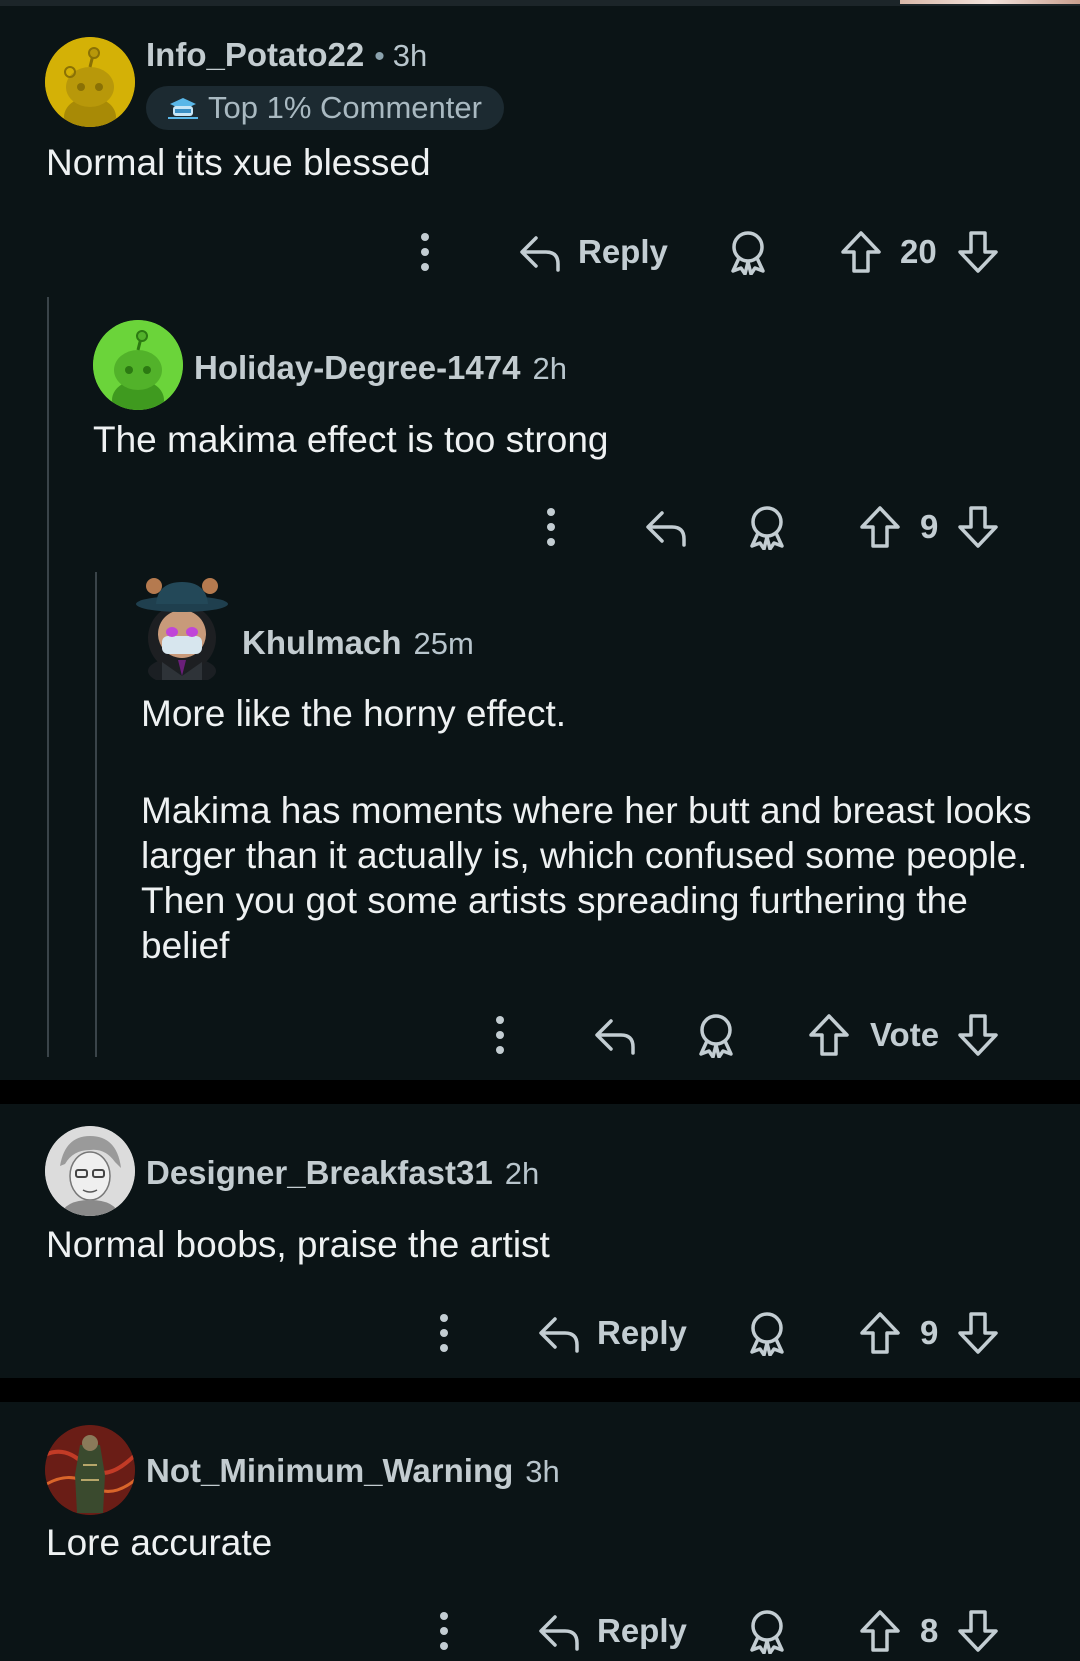 Image resolution: width=1080 pixels, height=1661 pixels. I want to click on comment-actions: Reply 20, so click(540, 252).